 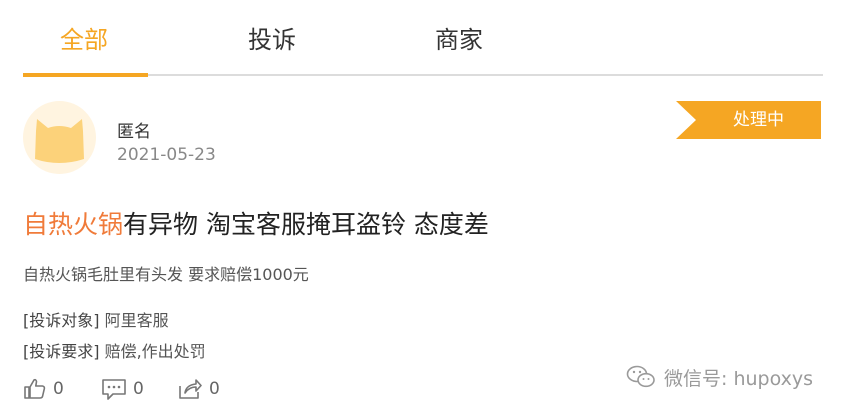 I want to click on complaint-target-value: 阿里客服, so click(x=136, y=320).